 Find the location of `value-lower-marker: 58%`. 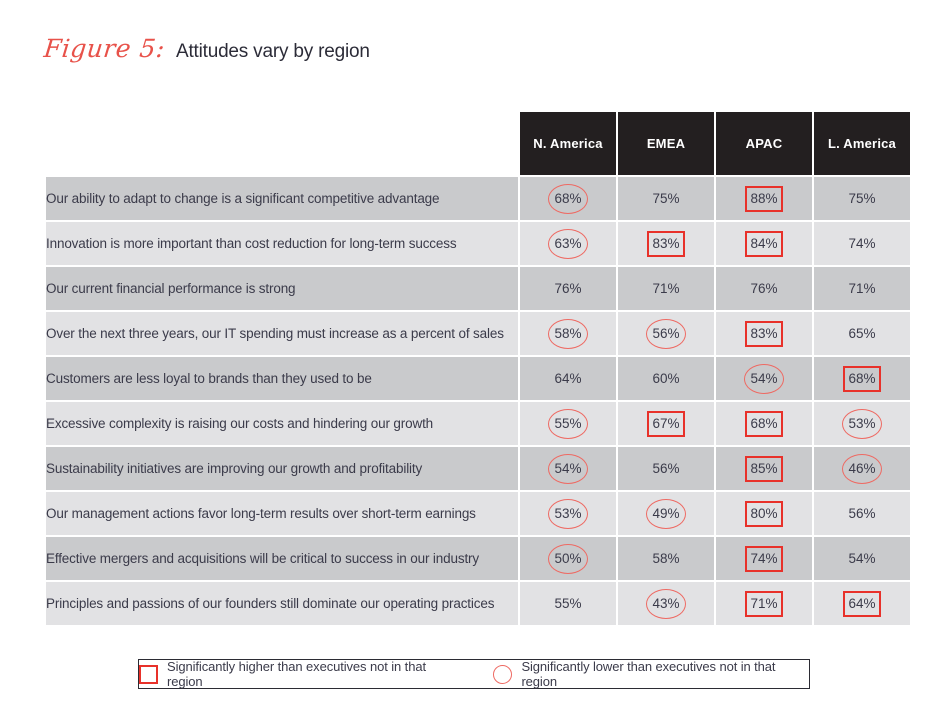

value-lower-marker: 58% is located at coordinates (568, 333).